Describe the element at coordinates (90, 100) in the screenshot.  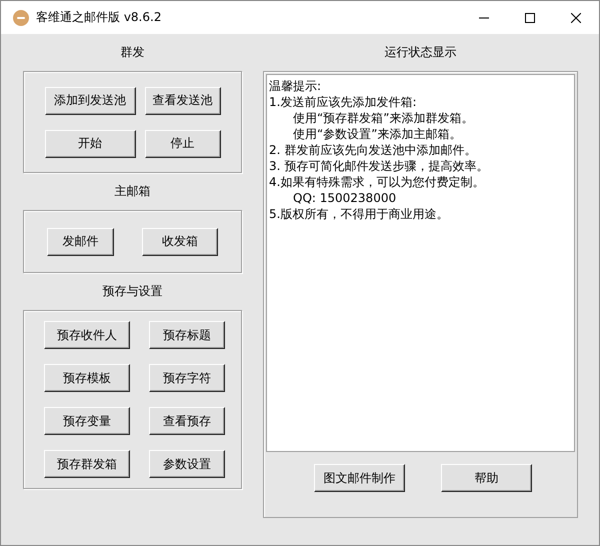
I see `action-button: 添加到发送池` at that location.